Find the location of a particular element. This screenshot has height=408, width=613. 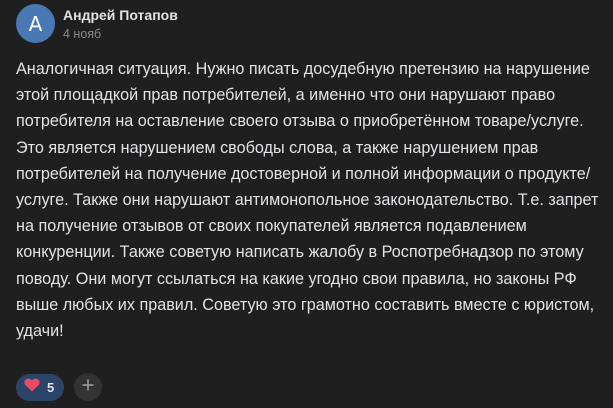

author-name: Андрей Потапов is located at coordinates (120, 15).